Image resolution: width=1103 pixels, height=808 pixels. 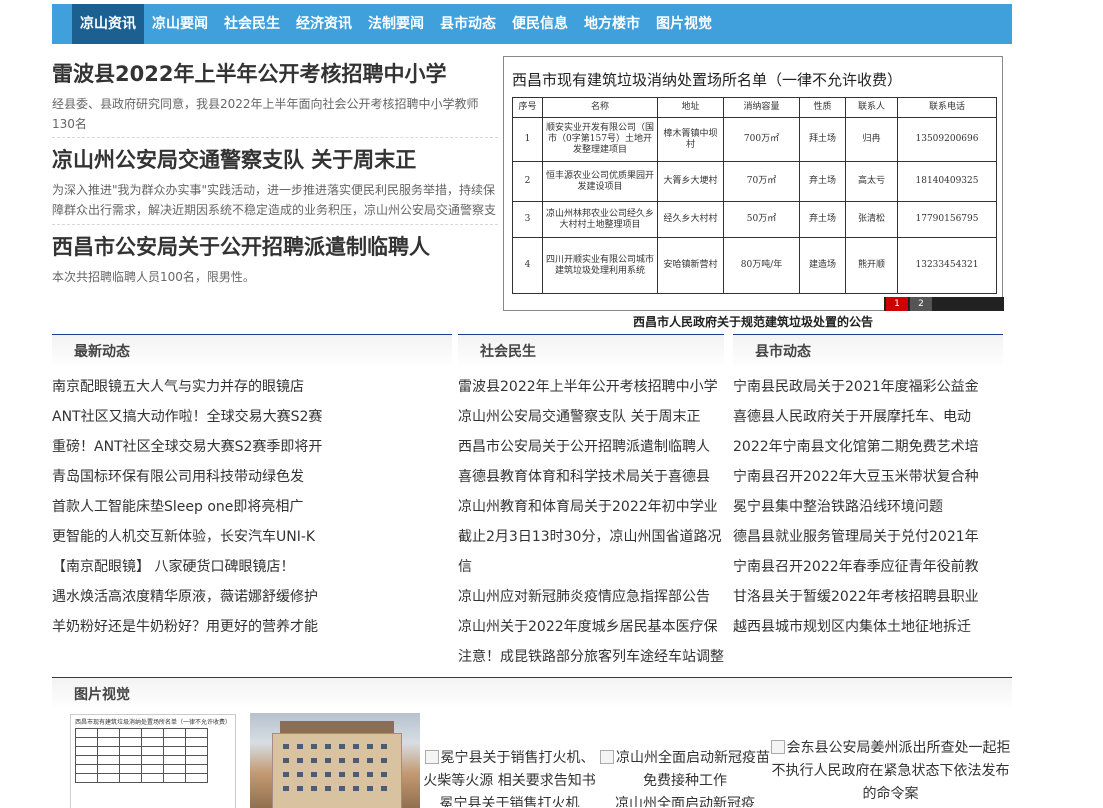 What do you see at coordinates (252, 351) in the screenshot?
I see `section-title: 最新动态` at bounding box center [252, 351].